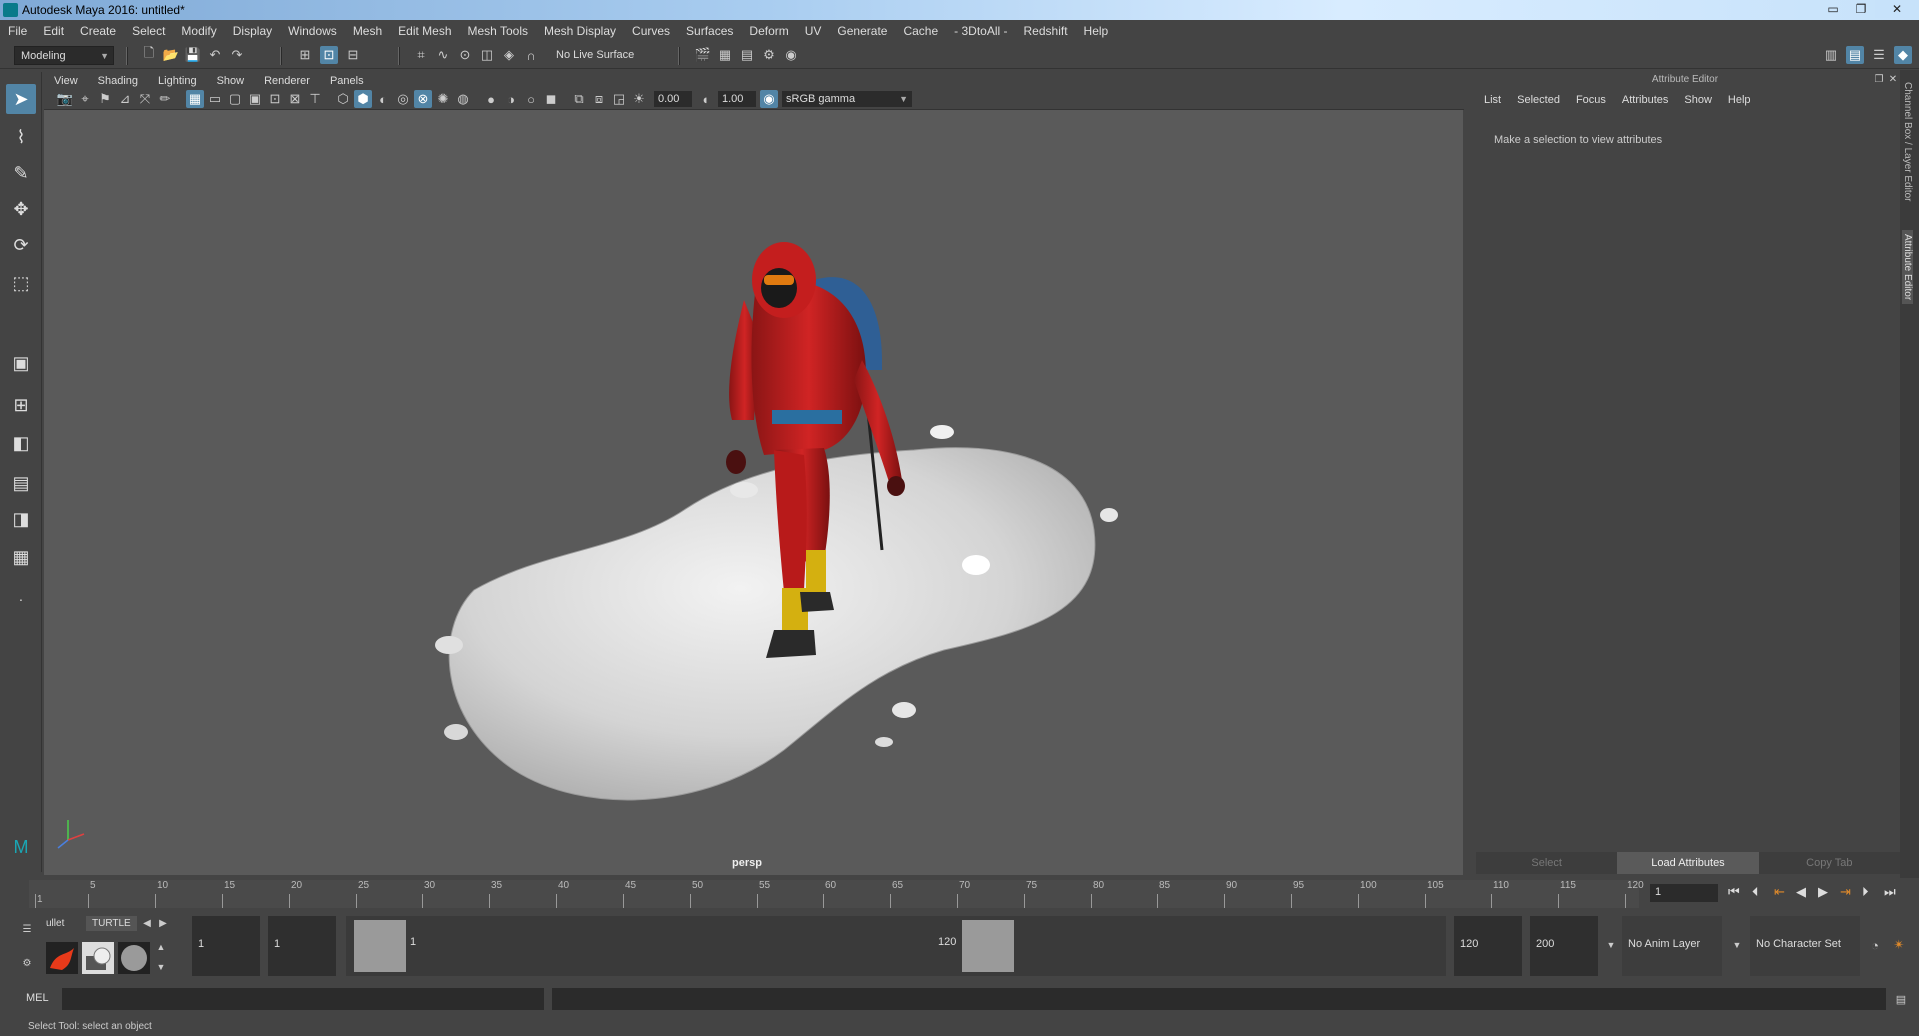 The image size is (1919, 1036). I want to click on open-scene-icon: 📂, so click(171, 55).